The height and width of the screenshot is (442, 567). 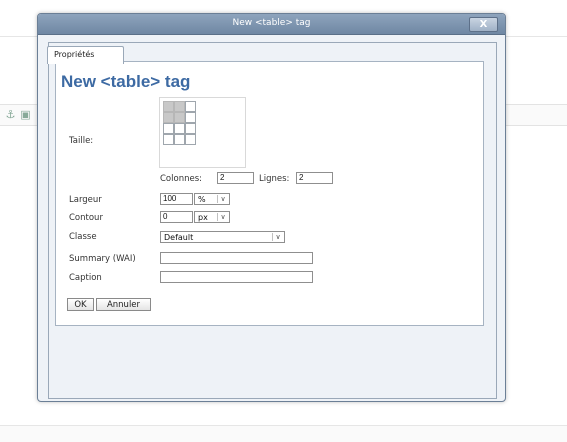 What do you see at coordinates (274, 179) in the screenshot?
I see `rows-label: Lignes:` at bounding box center [274, 179].